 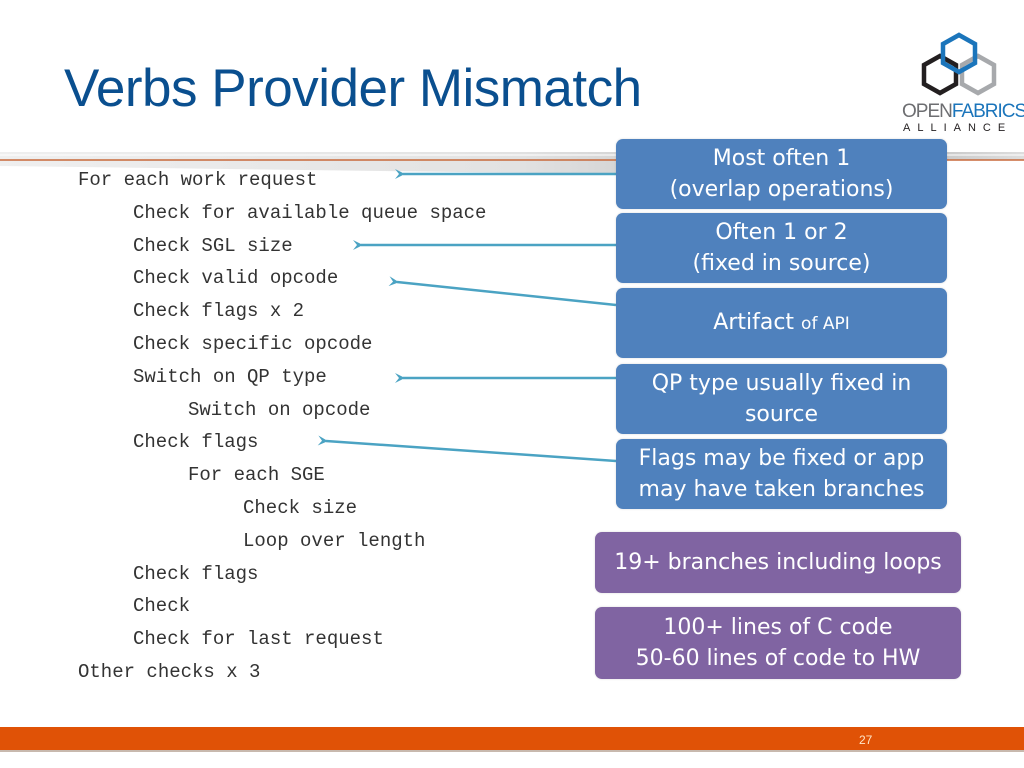 What do you see at coordinates (162, 606) in the screenshot?
I see `code-line: Check` at bounding box center [162, 606].